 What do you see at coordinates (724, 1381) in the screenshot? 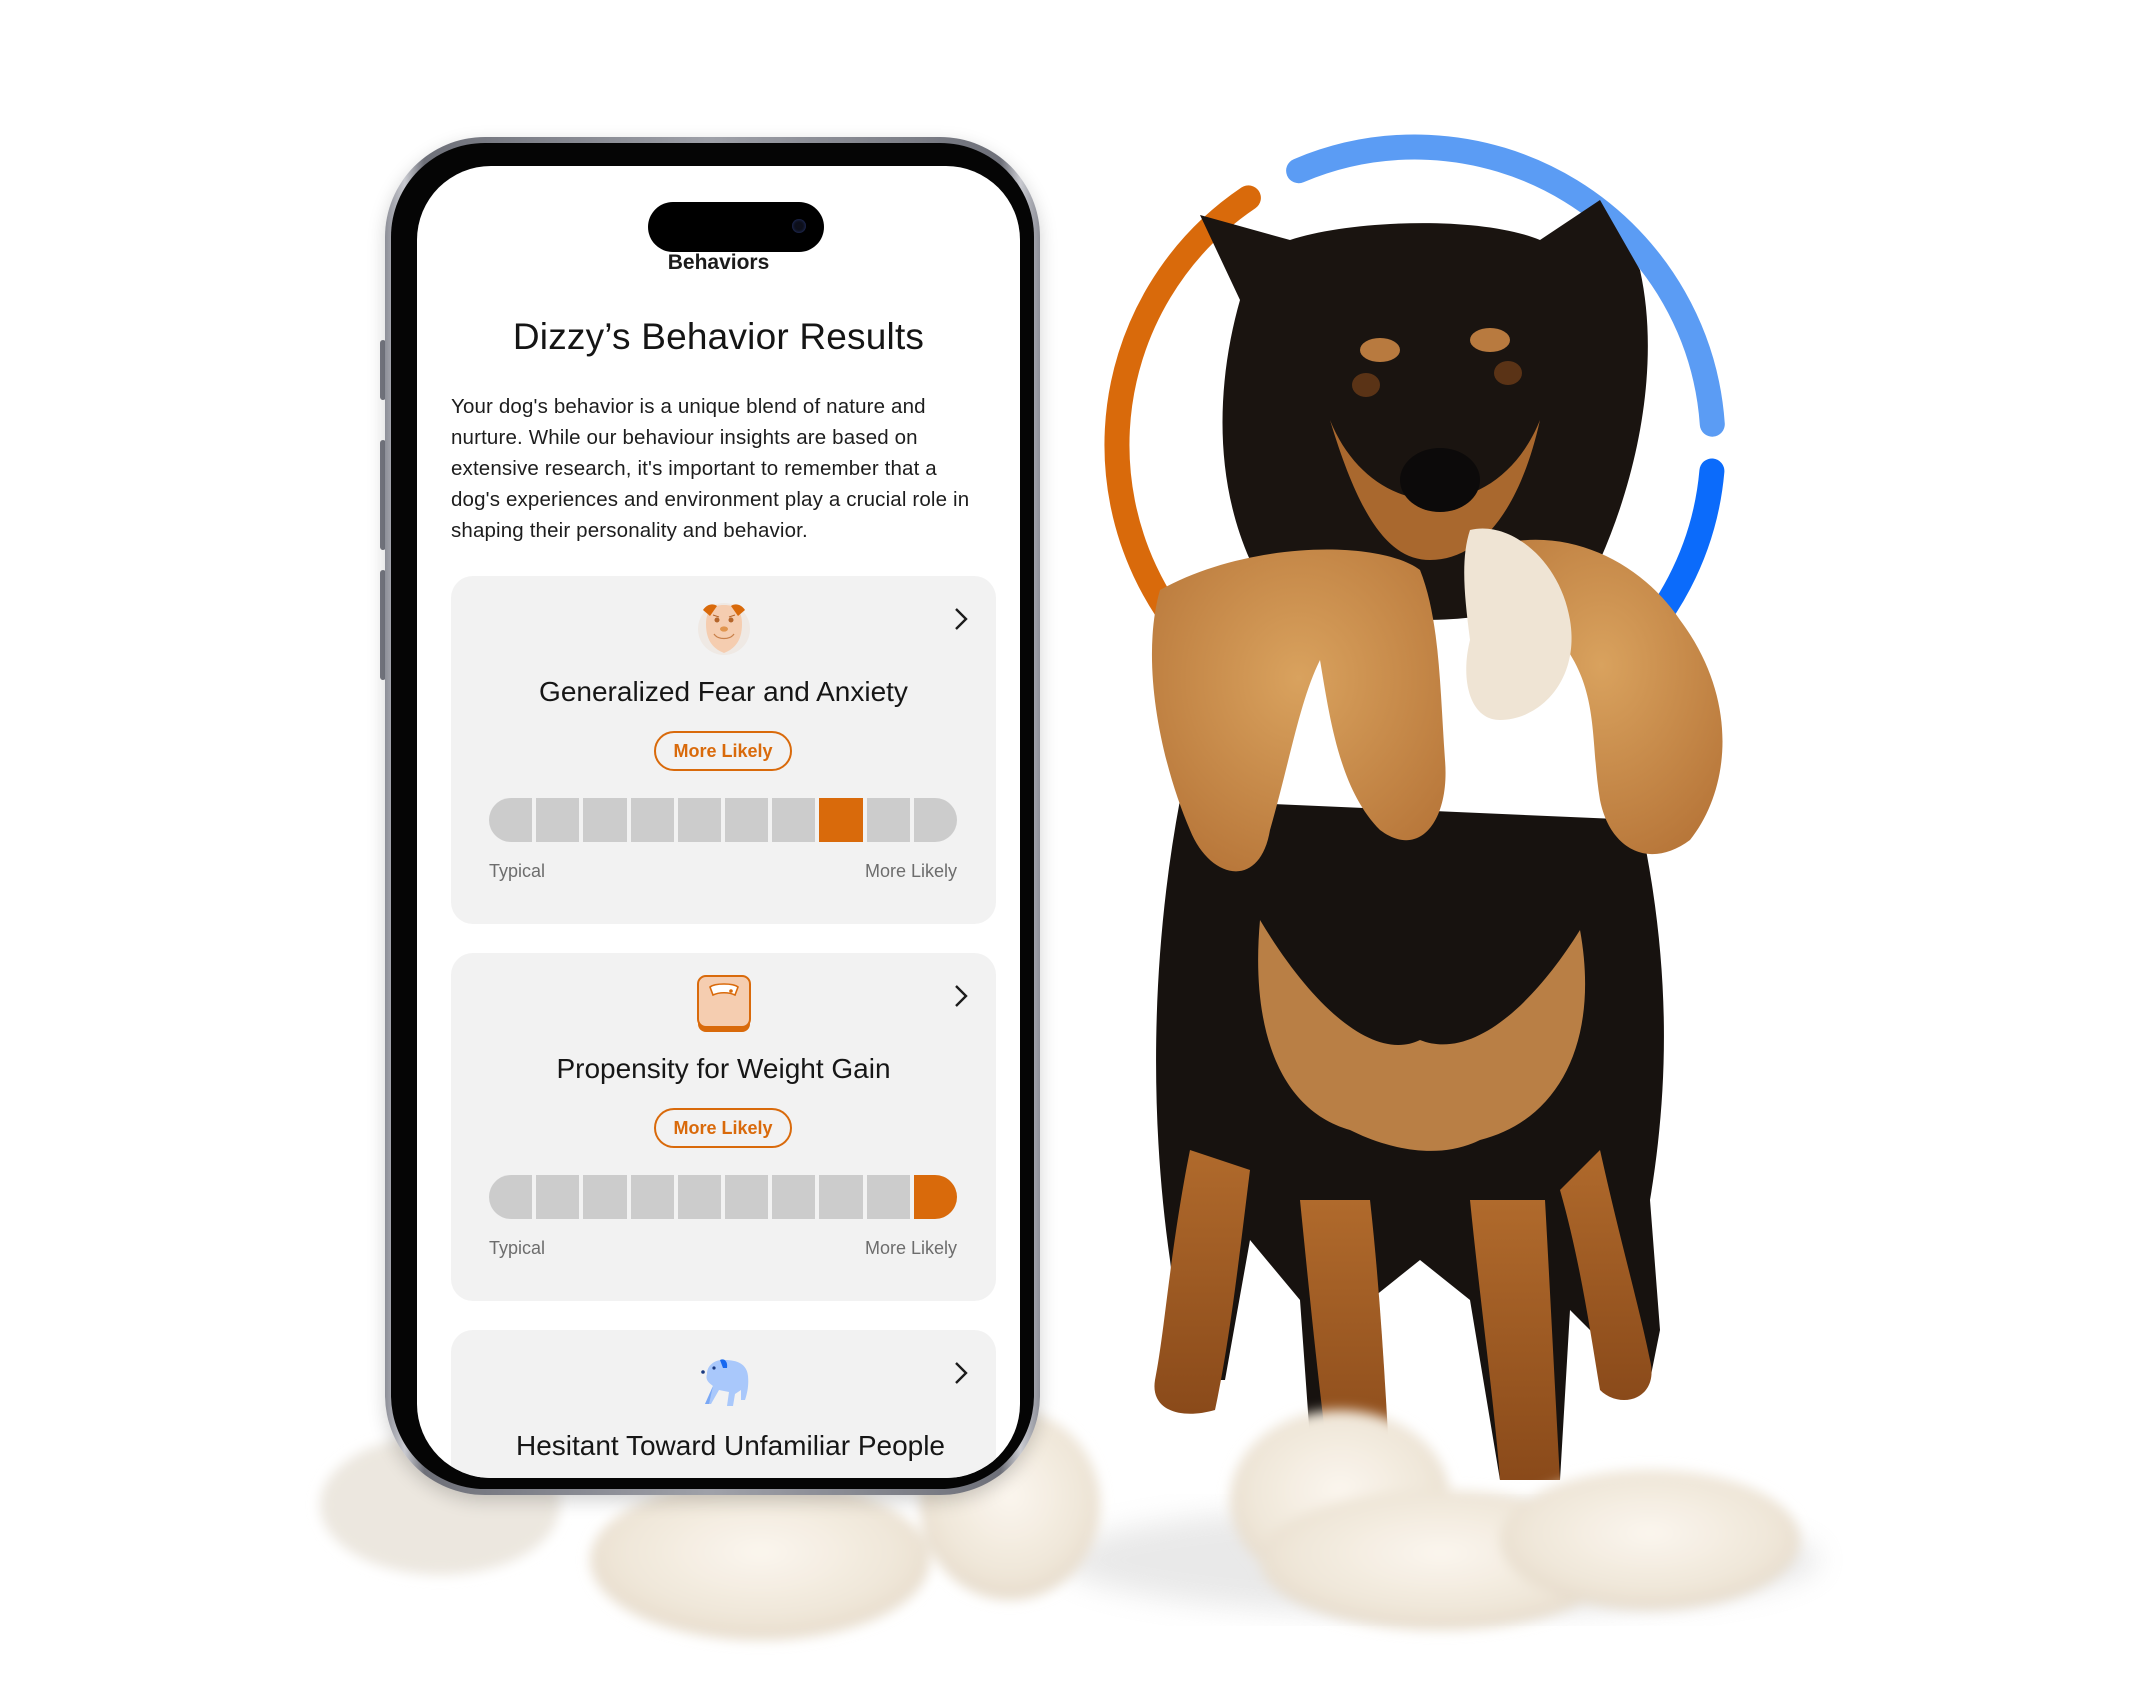
I see `hesitant-dog-icon` at bounding box center [724, 1381].